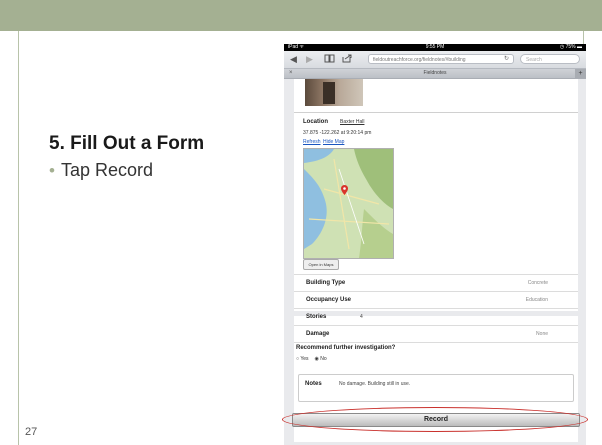 The width and height of the screenshot is (602, 445). I want to click on bookmarks-icon, so click(329, 59).